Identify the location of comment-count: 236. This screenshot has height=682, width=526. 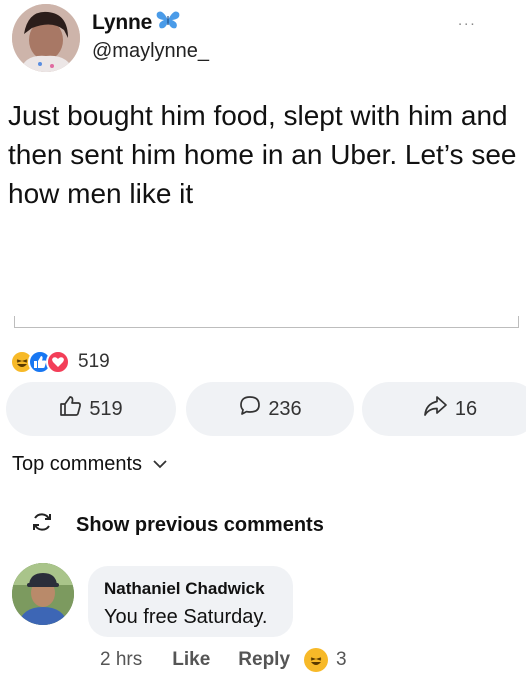
(285, 408).